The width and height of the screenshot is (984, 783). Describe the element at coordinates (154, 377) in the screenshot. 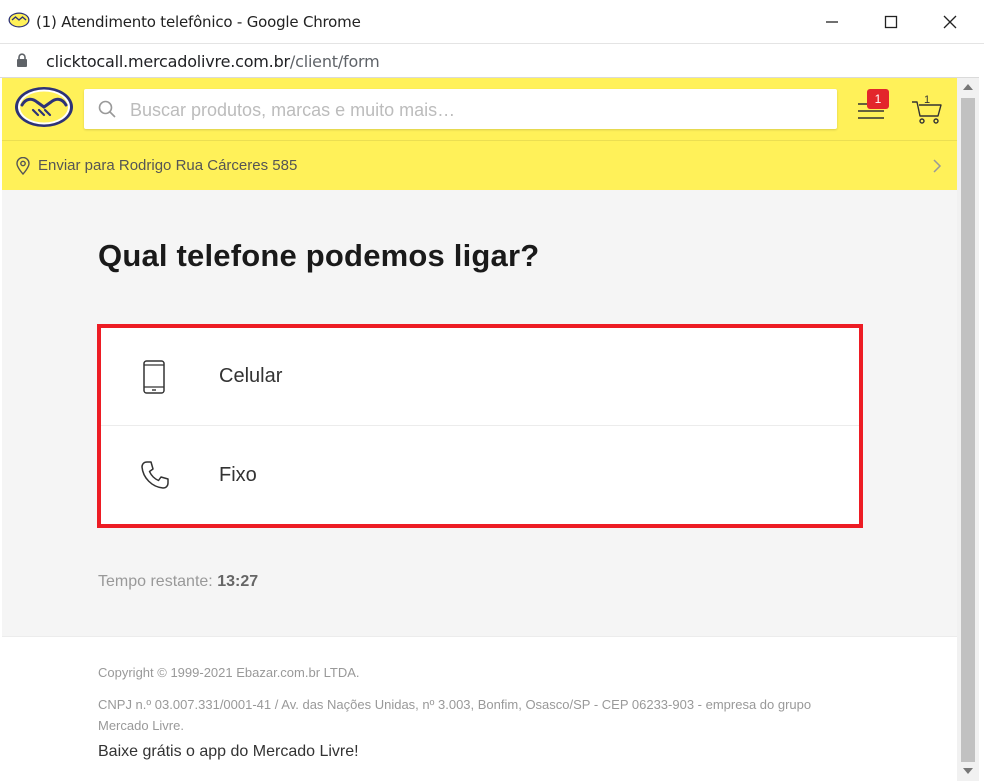

I see `mobile-phone-icon` at that location.